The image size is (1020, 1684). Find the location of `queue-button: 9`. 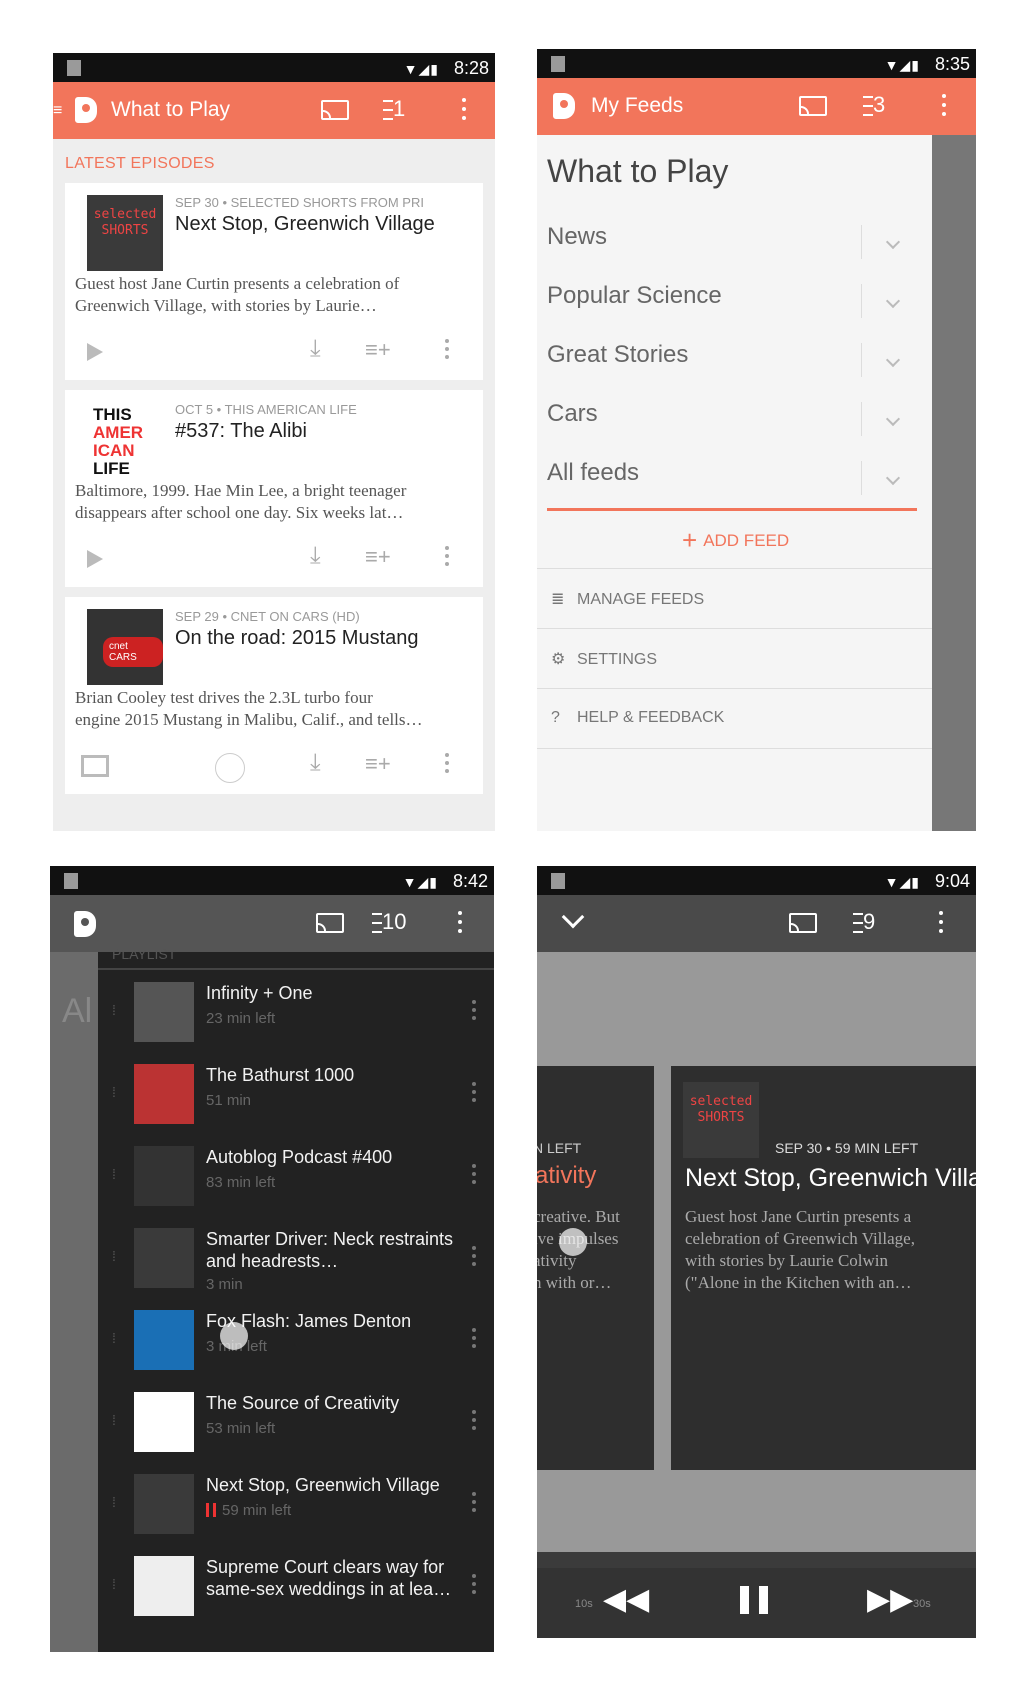

queue-button: 9 is located at coordinates (864, 922).